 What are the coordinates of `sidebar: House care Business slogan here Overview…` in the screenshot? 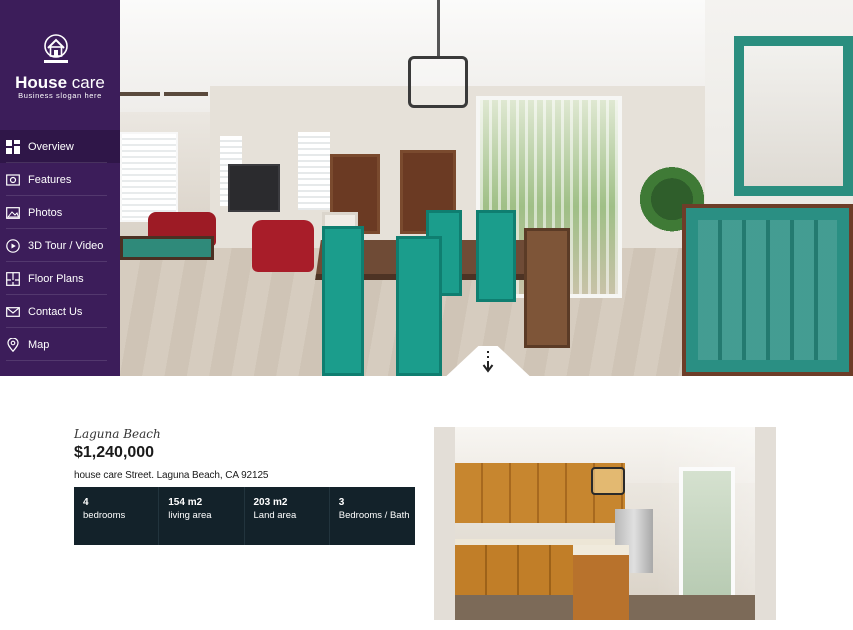 It's located at (60, 188).